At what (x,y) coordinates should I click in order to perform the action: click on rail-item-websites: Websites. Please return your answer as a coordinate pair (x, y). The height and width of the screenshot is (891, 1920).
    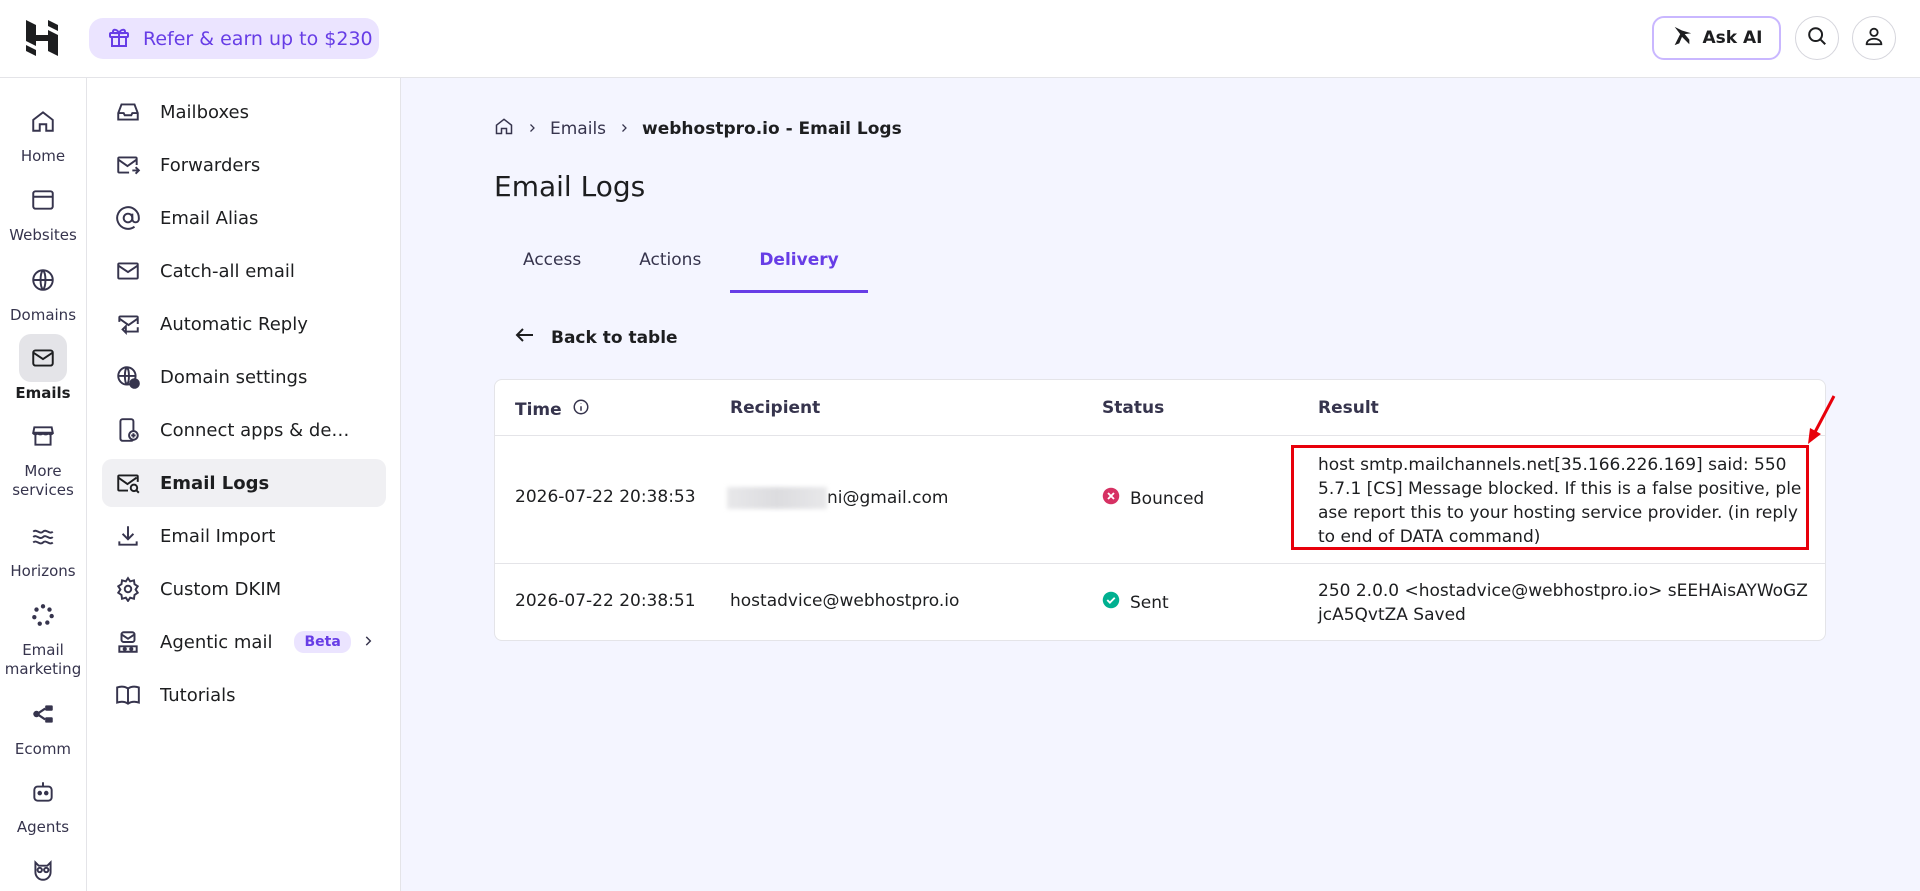
    Looking at the image, I should click on (43, 210).